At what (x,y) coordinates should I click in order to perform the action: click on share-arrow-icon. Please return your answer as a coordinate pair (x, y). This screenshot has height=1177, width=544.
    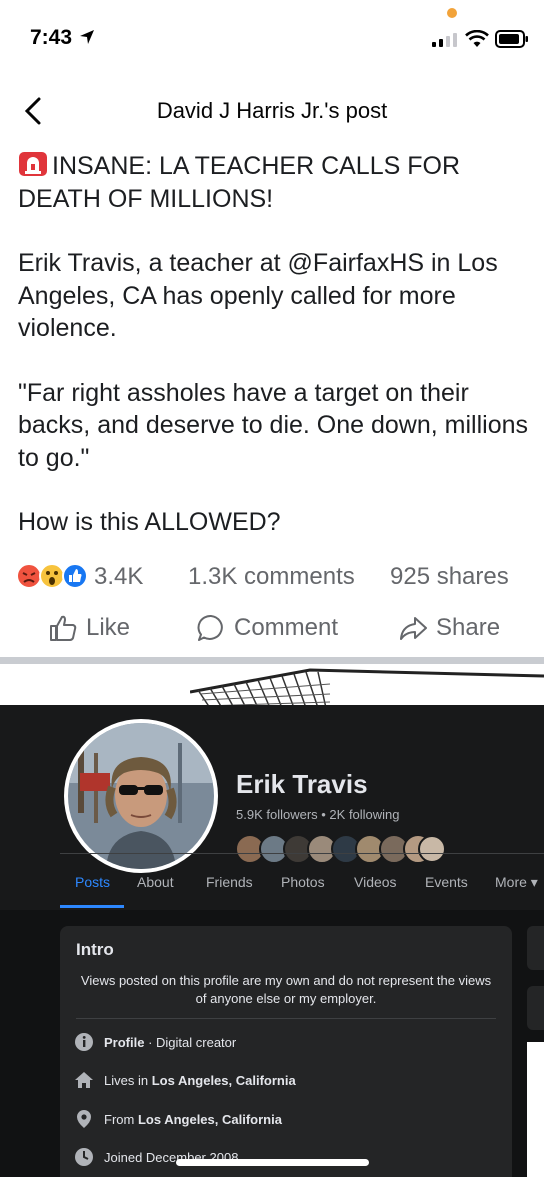
    Looking at the image, I should click on (413, 628).